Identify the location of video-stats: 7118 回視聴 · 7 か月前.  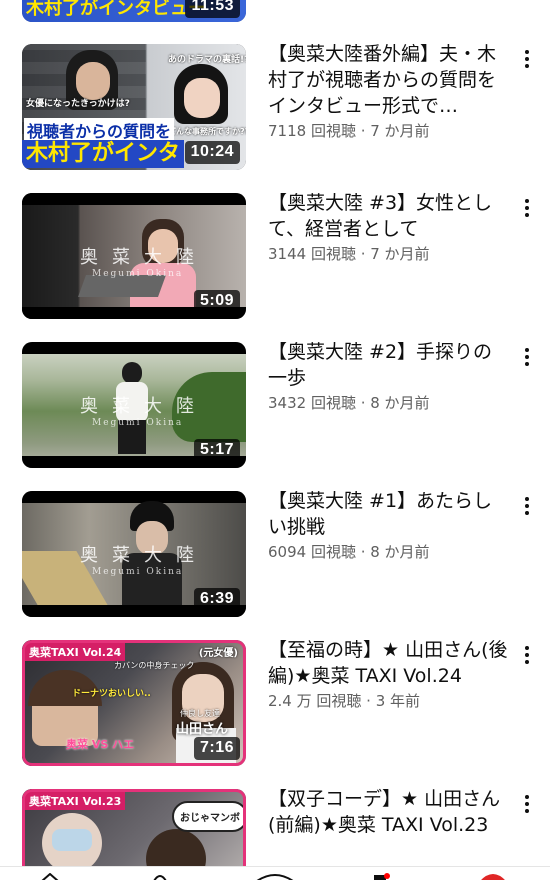
(349, 131).